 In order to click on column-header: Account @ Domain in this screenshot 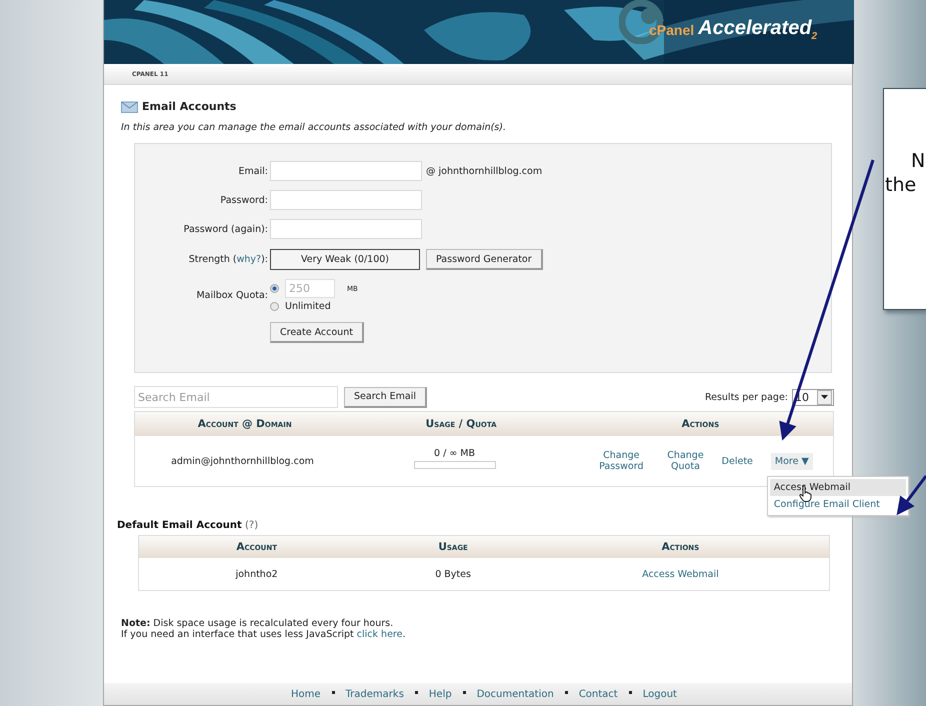, I will do `click(244, 424)`.